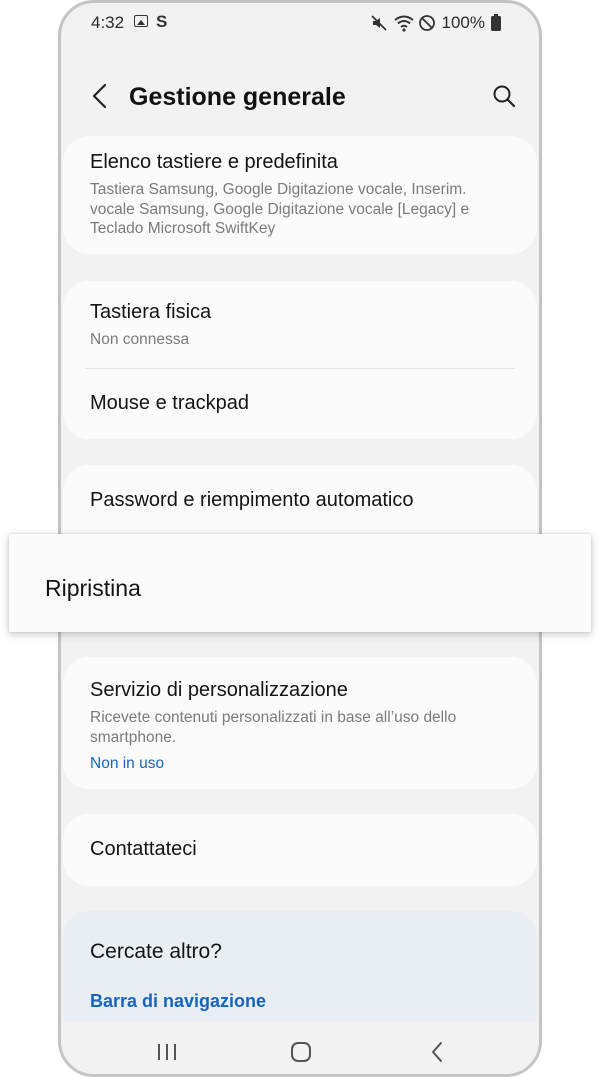  What do you see at coordinates (379, 23) in the screenshot?
I see `mute-icon` at bounding box center [379, 23].